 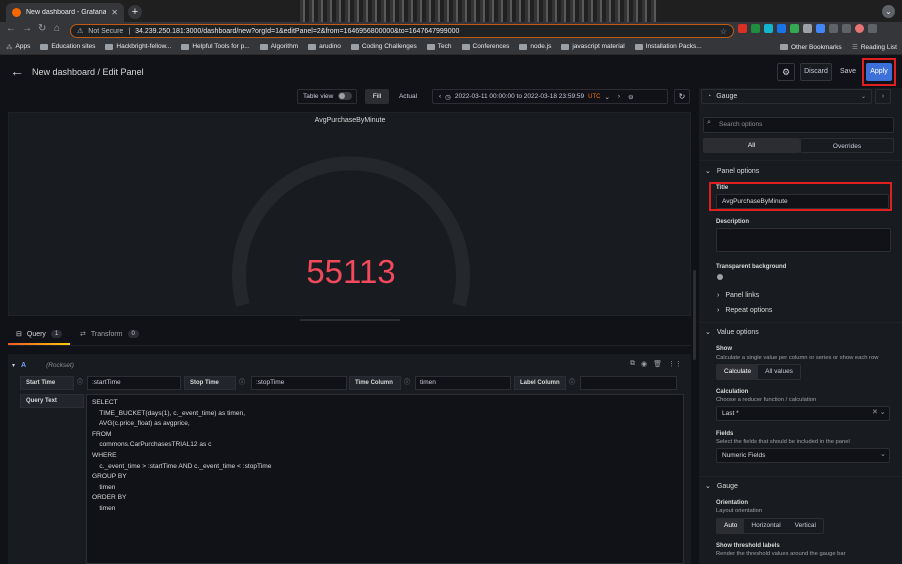 I want to click on trash-icon: 🗑, so click(x=657, y=364).